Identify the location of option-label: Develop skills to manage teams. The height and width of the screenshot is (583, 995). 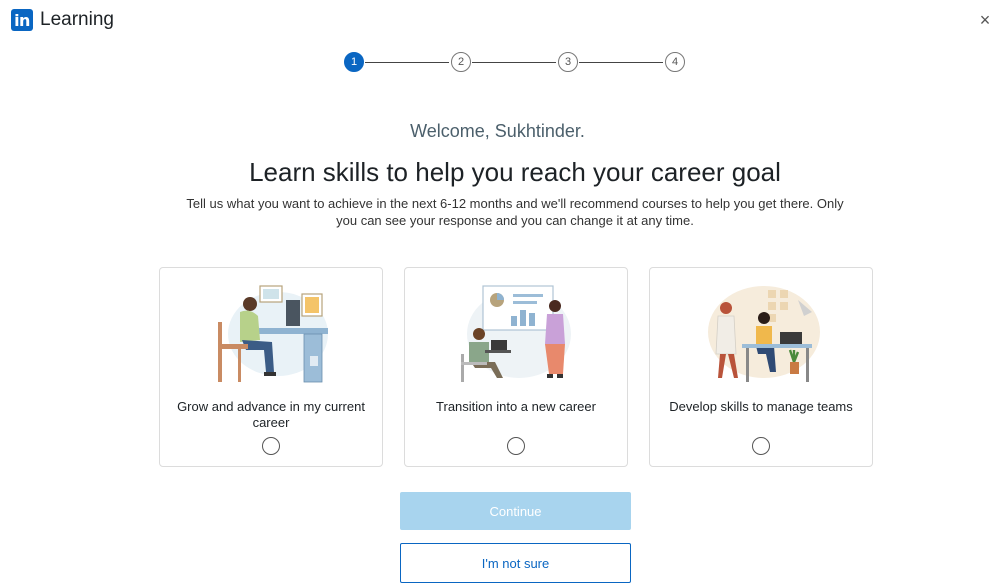
(761, 406).